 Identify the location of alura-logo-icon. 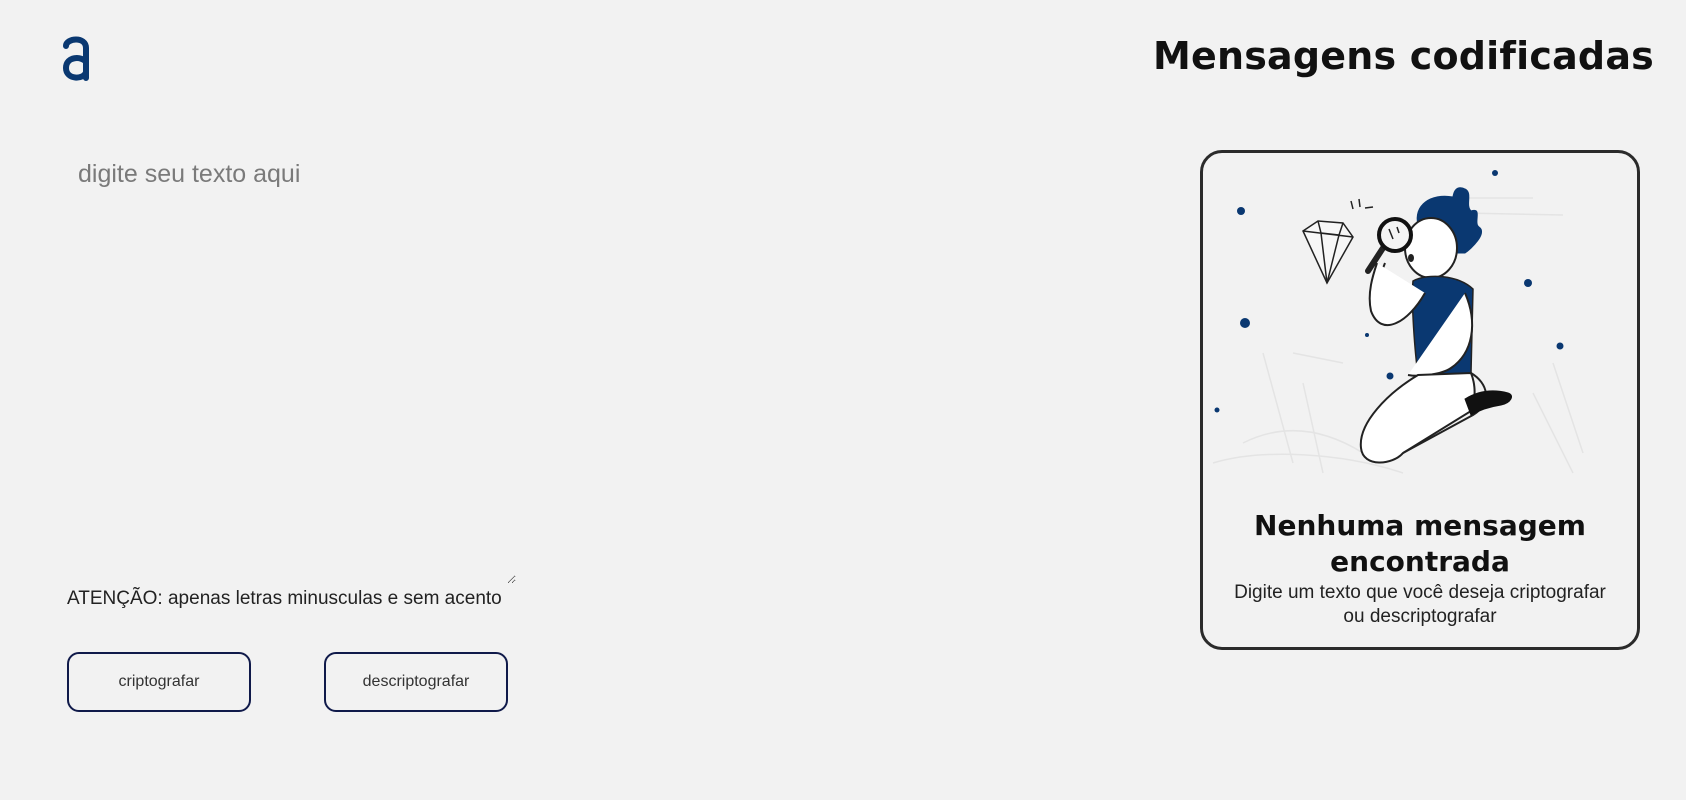
(76, 58).